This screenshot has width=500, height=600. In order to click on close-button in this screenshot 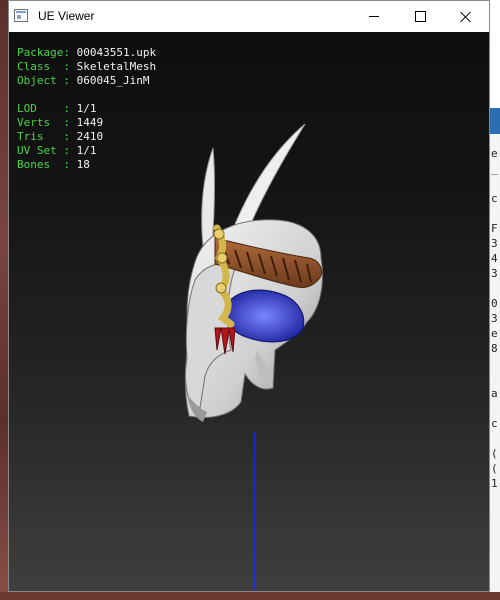, I will do `click(466, 16)`.